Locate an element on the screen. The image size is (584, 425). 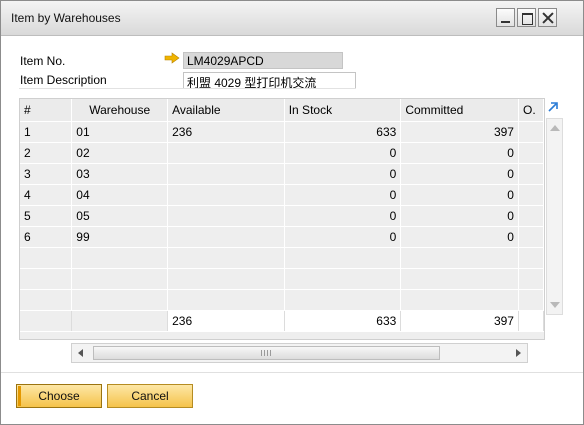
warehouse-cell: 05 is located at coordinates (120, 216).